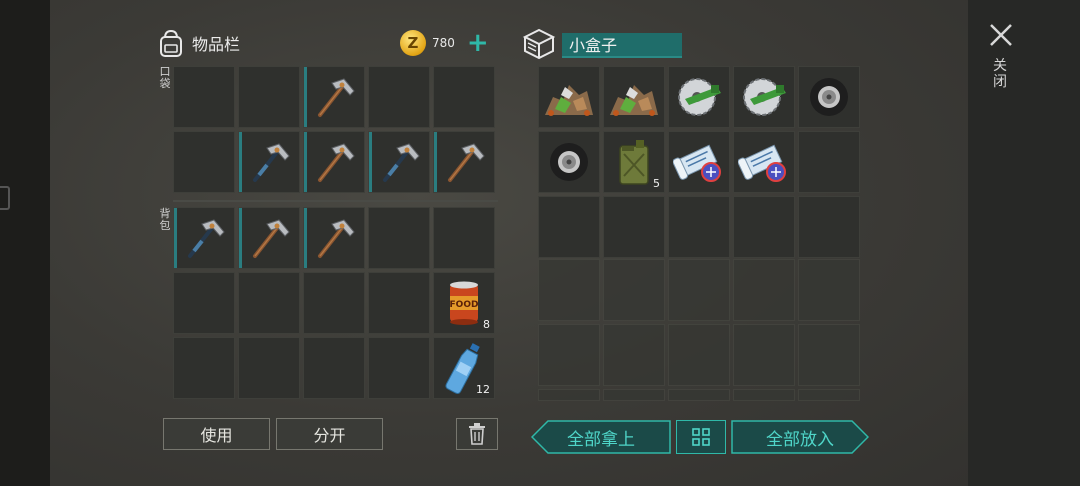  I want to click on trash-button, so click(477, 434).